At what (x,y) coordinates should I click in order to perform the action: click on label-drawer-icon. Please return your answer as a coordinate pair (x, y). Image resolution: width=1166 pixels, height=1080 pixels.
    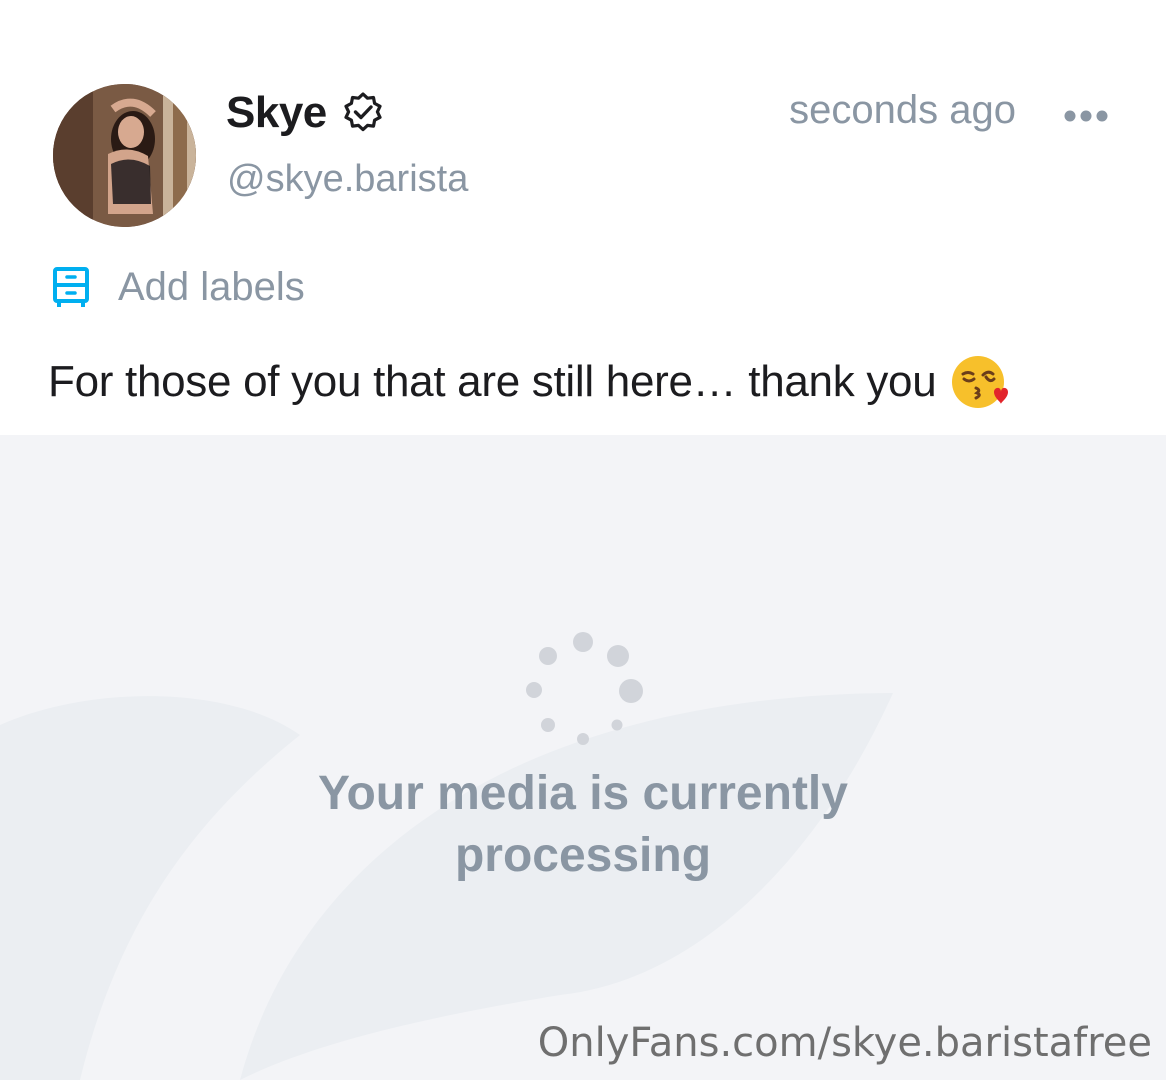
    Looking at the image, I should click on (71, 287).